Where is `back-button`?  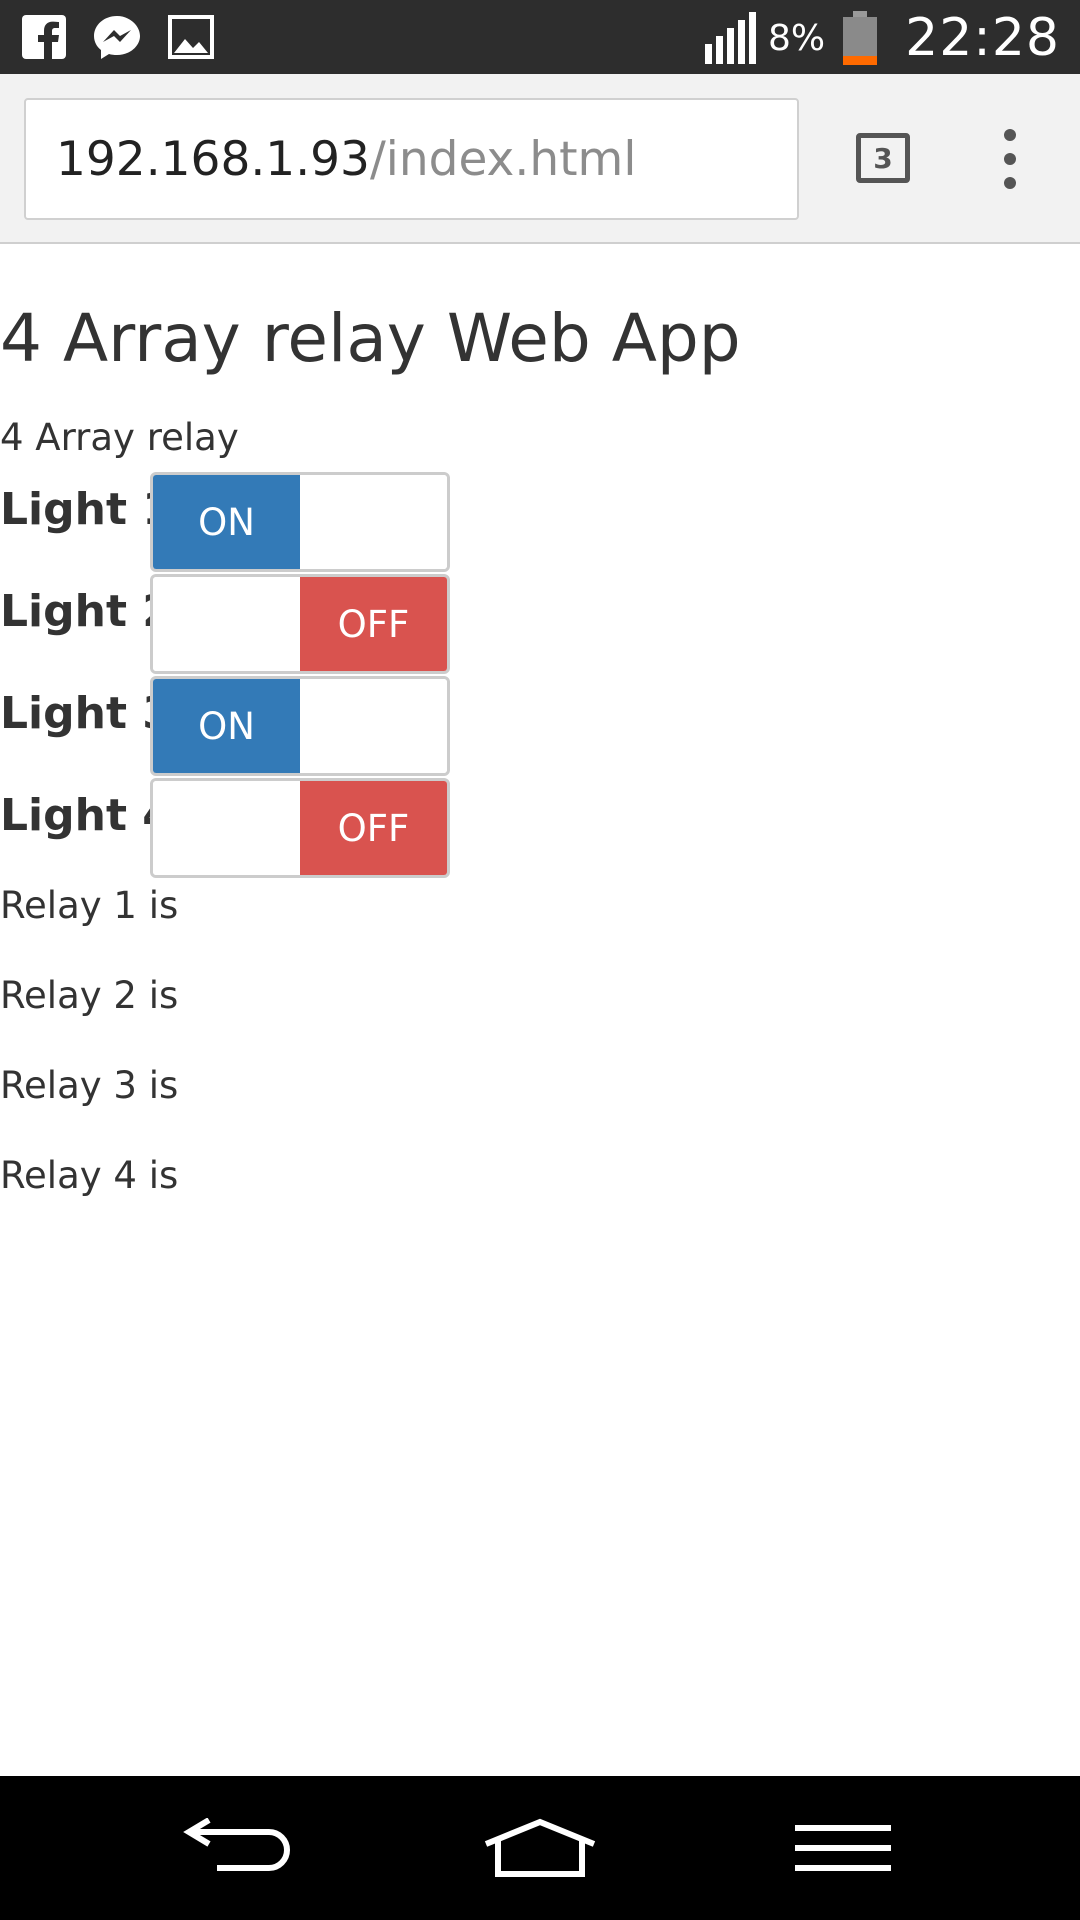 back-button is located at coordinates (238, 1848).